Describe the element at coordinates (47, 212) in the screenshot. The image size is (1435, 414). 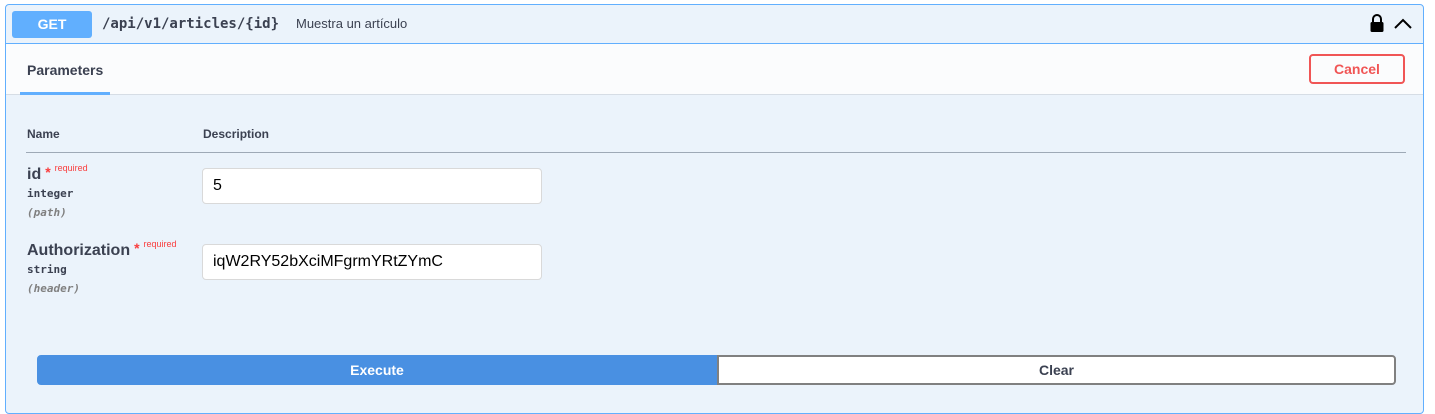
I see `param-in-id: (path)` at that location.